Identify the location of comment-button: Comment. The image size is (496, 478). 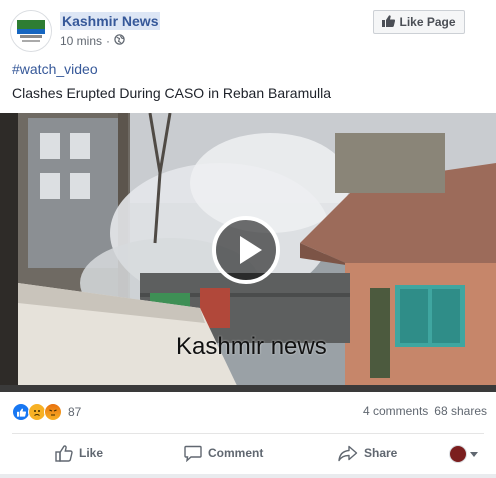
(223, 453).